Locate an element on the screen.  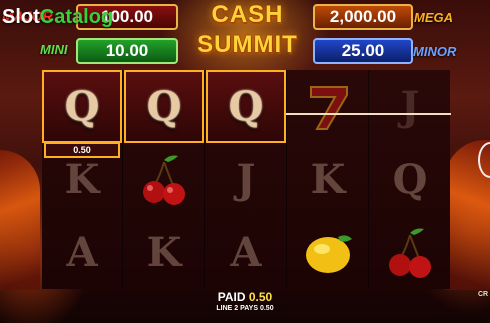
reel-3-symbol-3: A is located at coordinates (246, 252).